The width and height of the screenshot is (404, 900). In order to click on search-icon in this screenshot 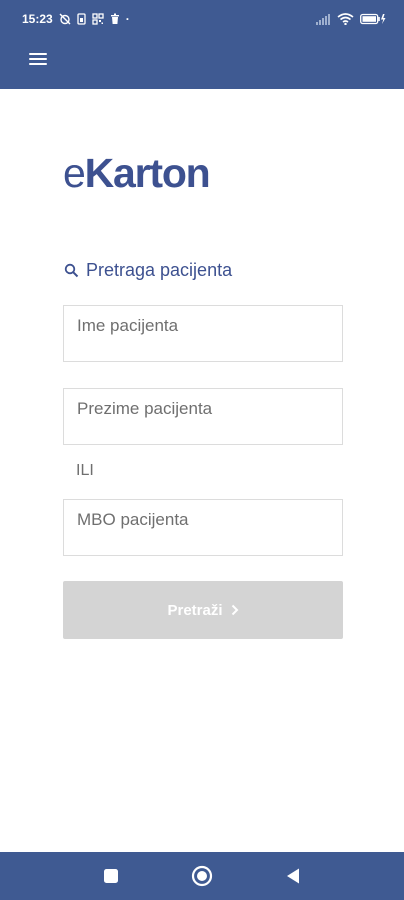, I will do `click(71, 270)`.